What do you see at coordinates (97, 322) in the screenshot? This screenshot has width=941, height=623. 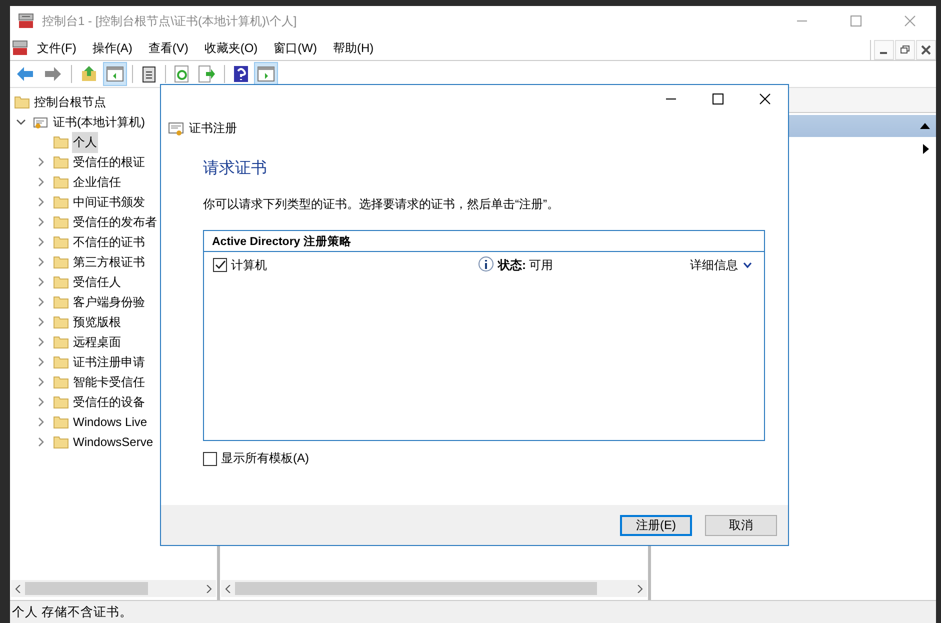 I see `tree-item: 预览版根` at bounding box center [97, 322].